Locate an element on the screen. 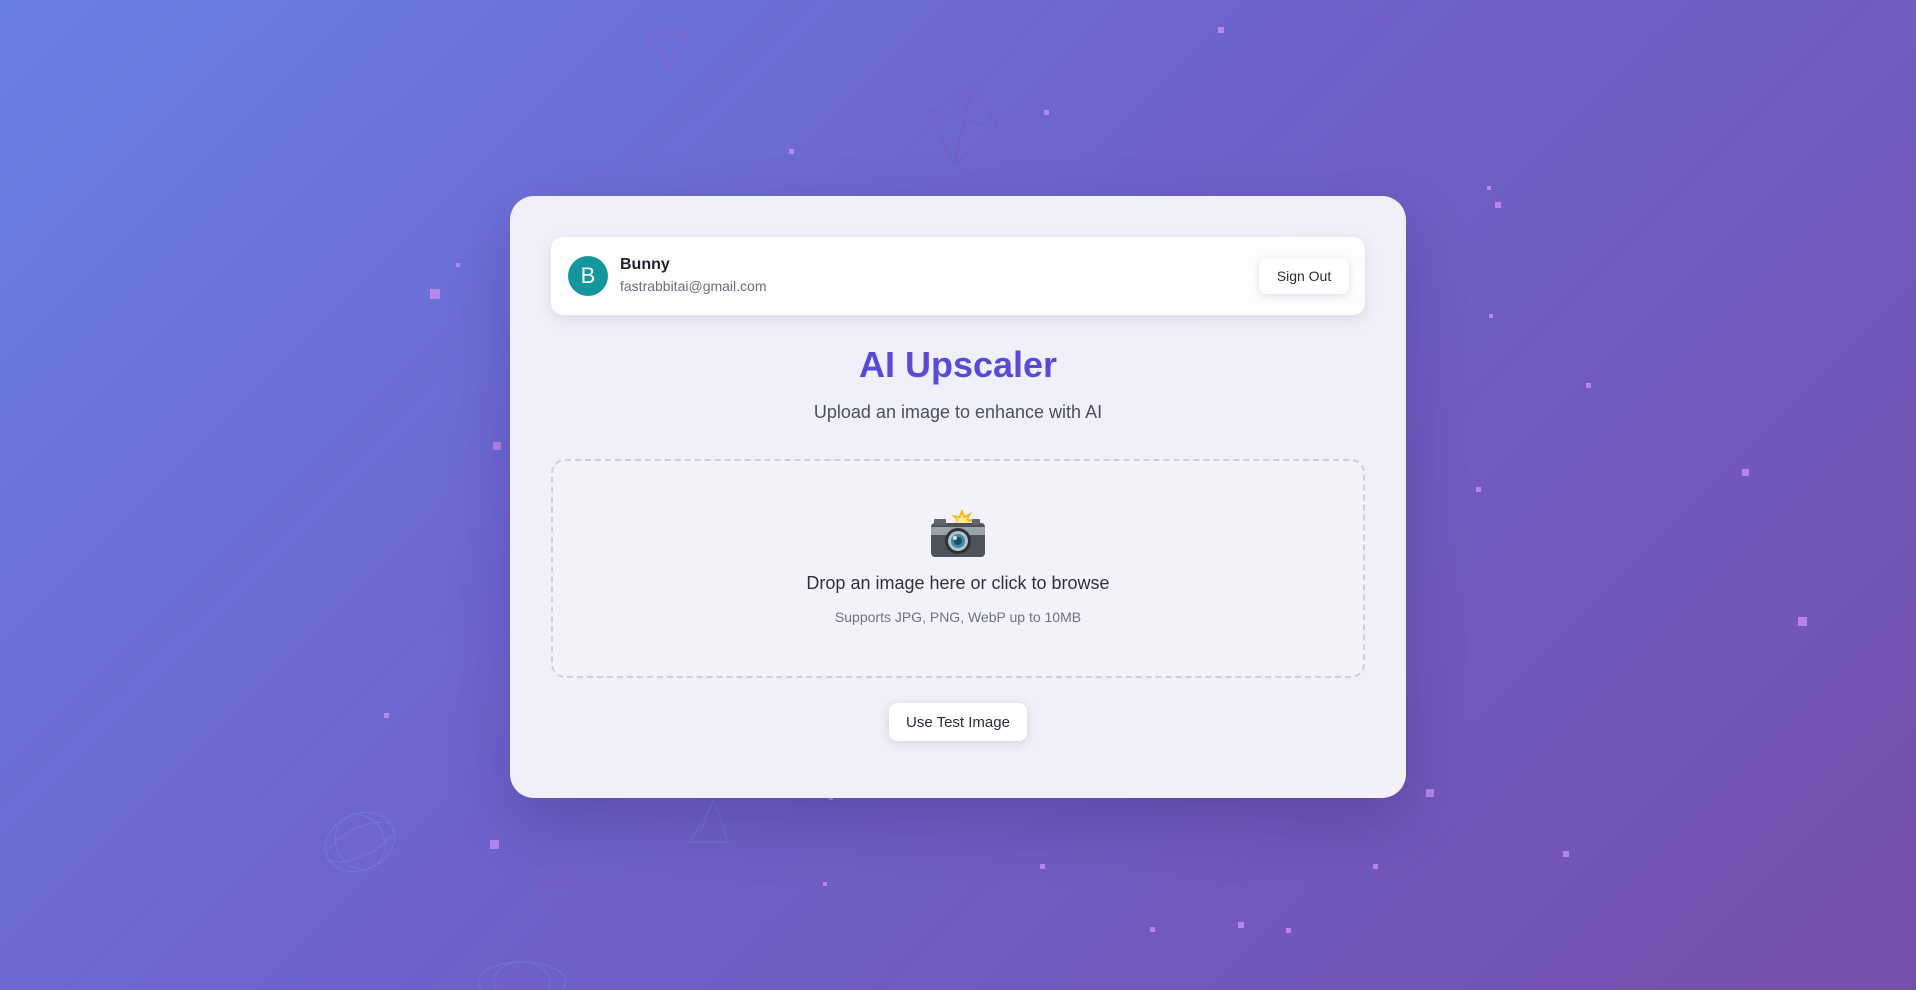 Image resolution: width=1916 pixels, height=990 pixels. dropzone-hint: Supports JPG, PNG, WebP up to 10MB is located at coordinates (958, 617).